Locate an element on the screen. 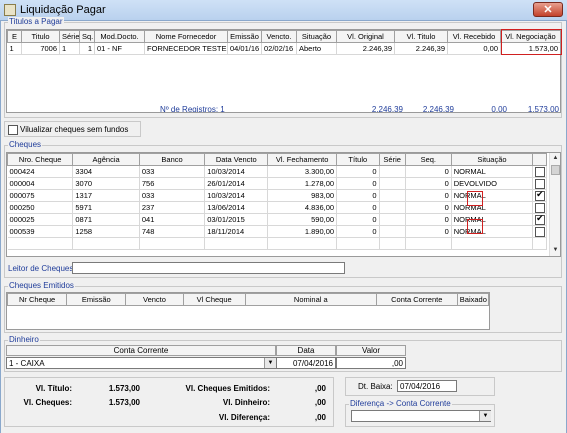 This screenshot has height=433, width=567. titulos-col-header: Emissão is located at coordinates (244, 36).